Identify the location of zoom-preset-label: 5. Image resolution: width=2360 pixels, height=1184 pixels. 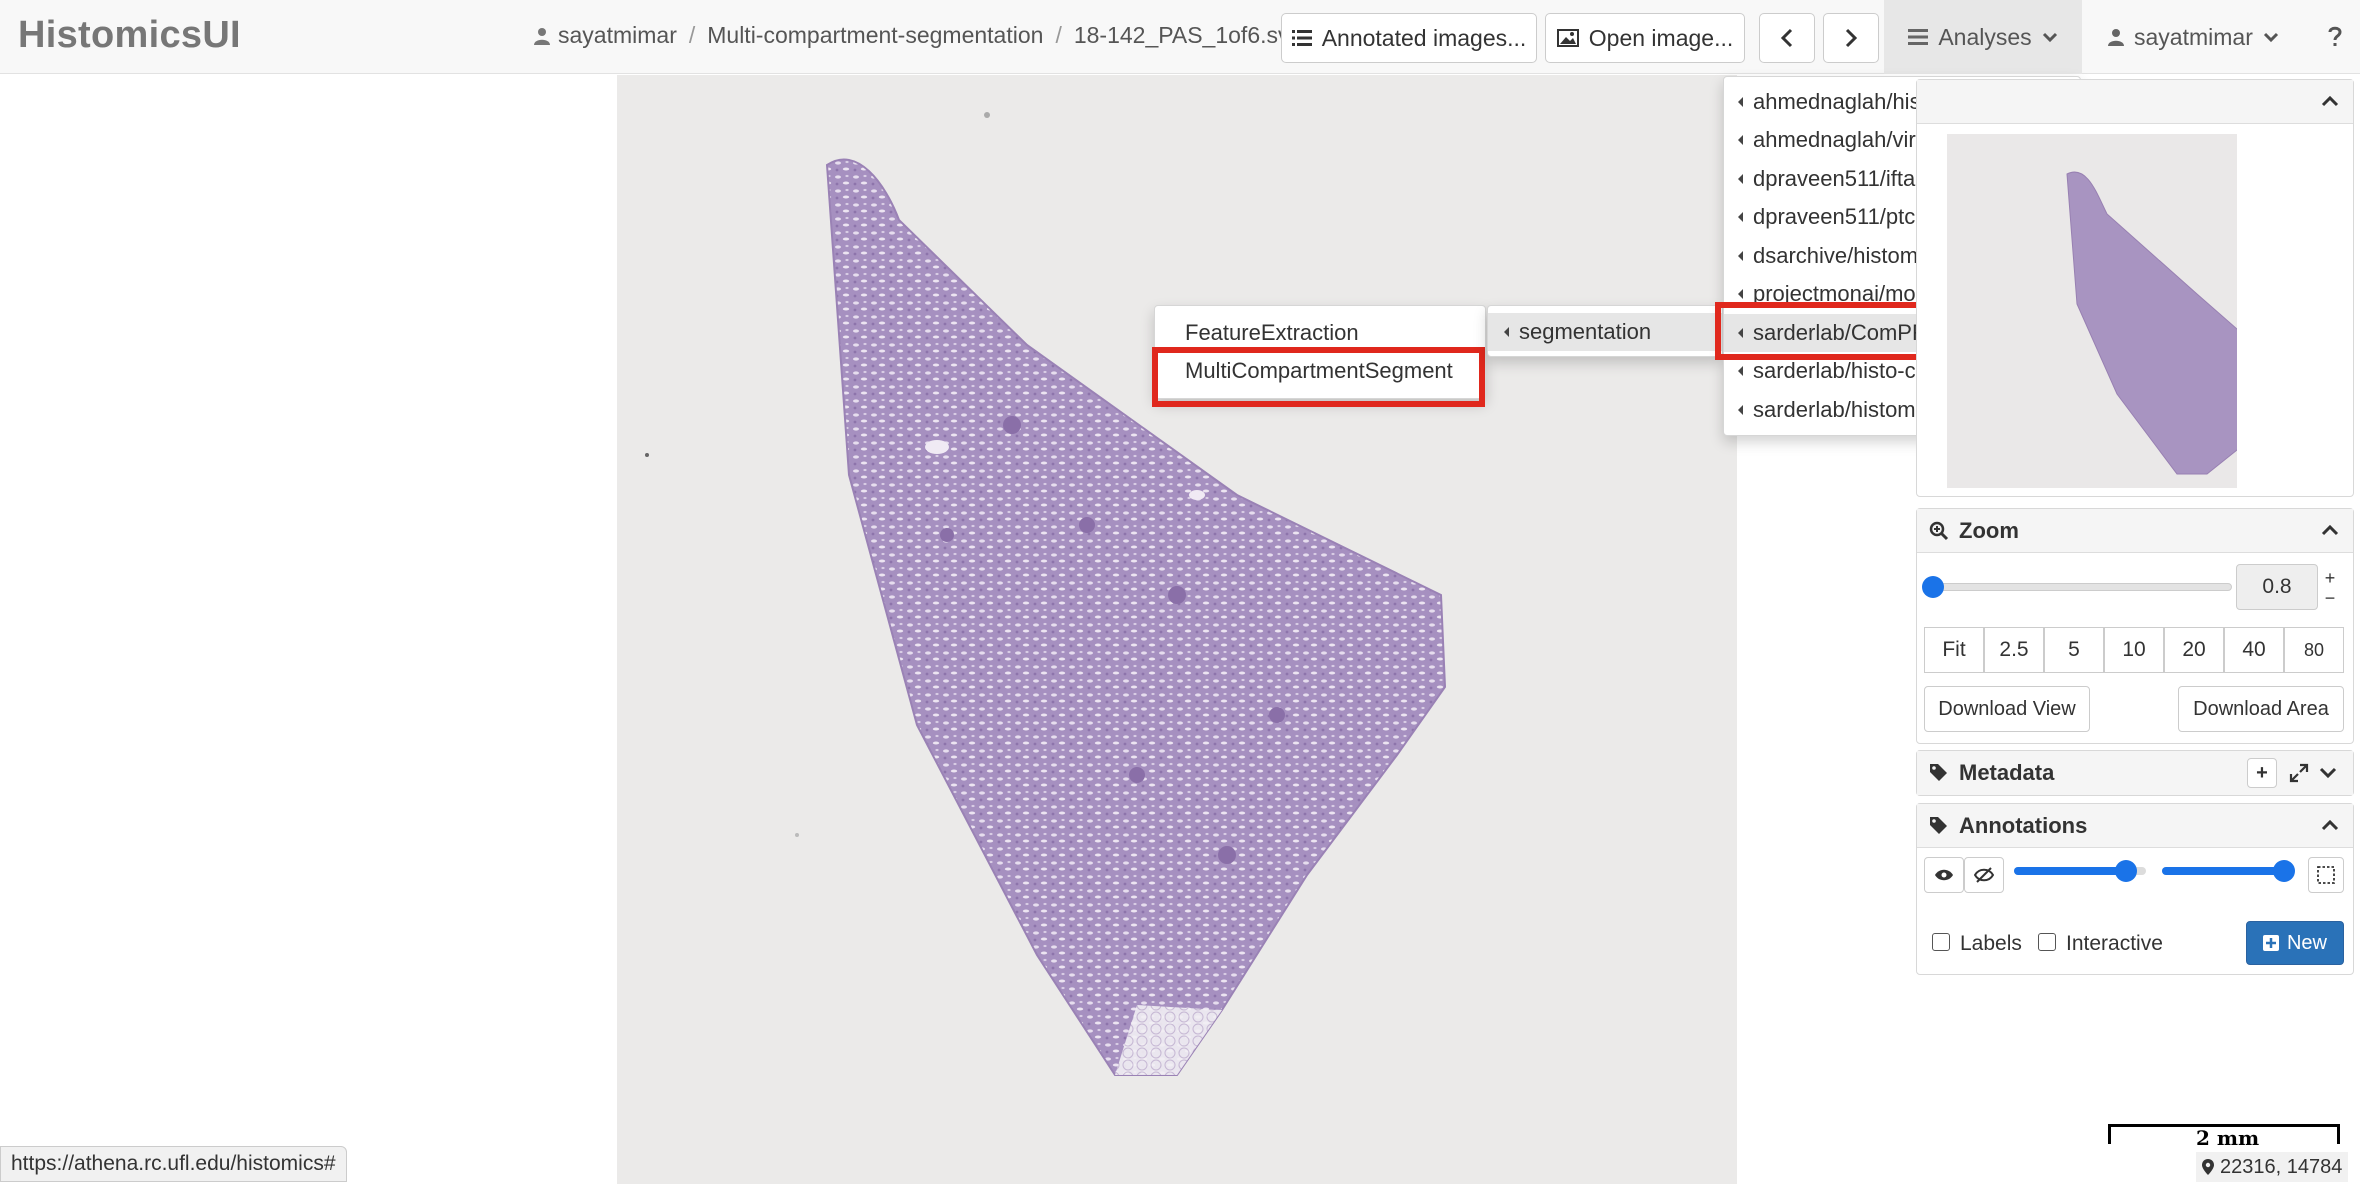
(2074, 649).